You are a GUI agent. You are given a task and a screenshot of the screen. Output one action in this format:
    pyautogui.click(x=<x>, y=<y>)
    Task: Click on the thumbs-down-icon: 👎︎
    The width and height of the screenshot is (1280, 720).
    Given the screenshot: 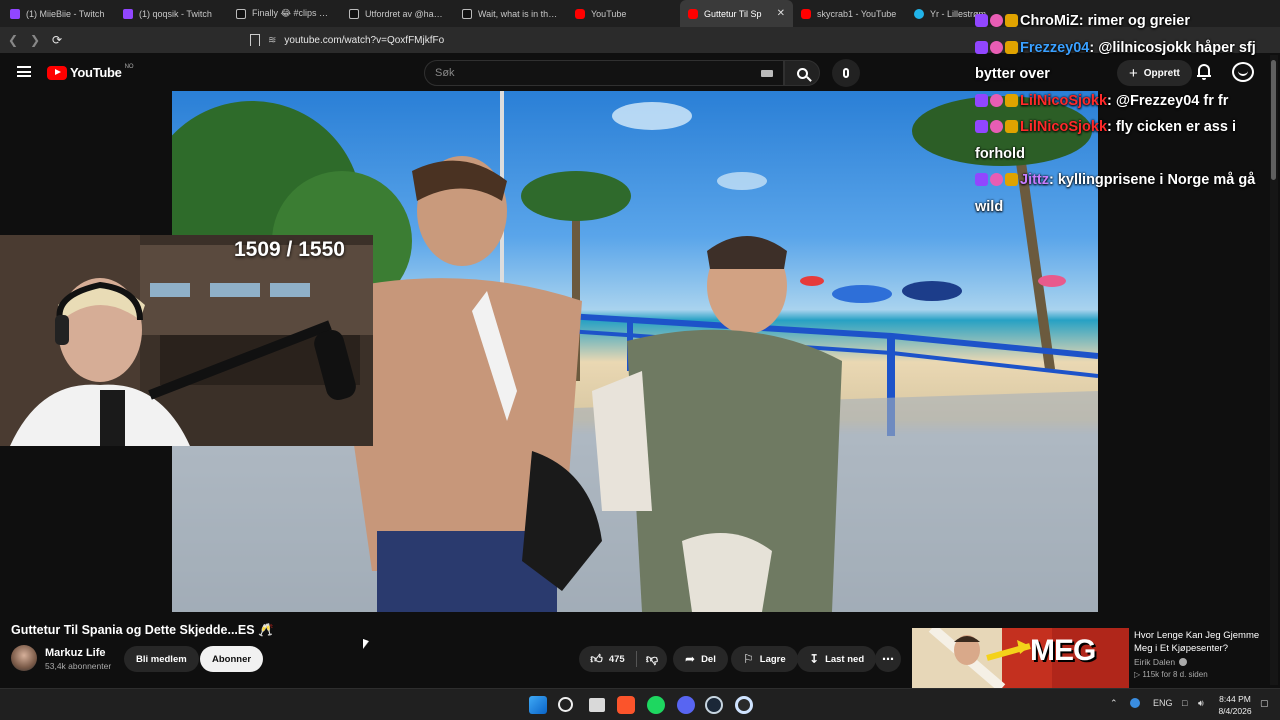 What is the action you would take?
    pyautogui.click(x=652, y=659)
    